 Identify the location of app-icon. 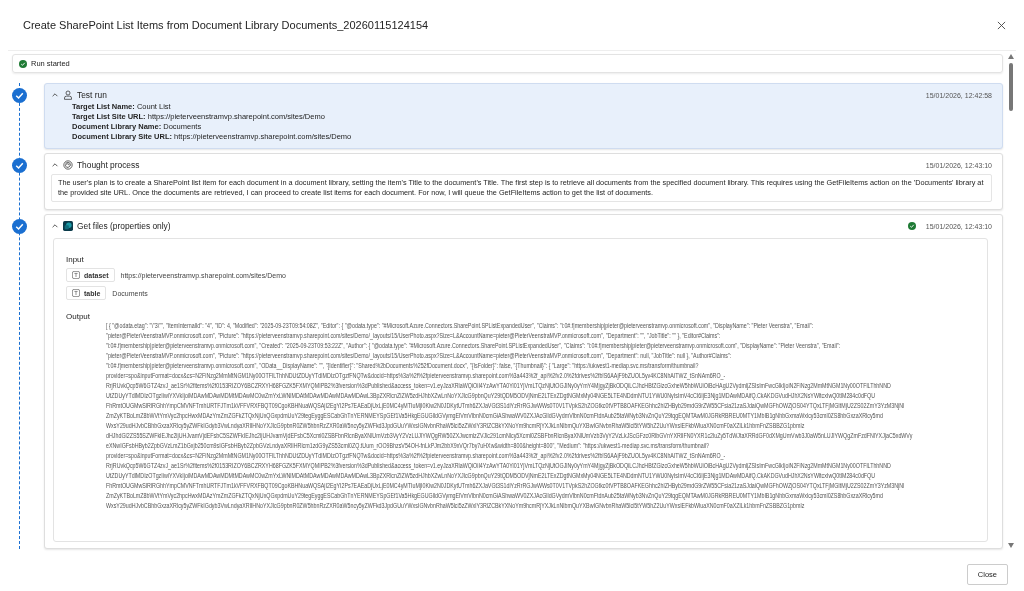
(68, 226).